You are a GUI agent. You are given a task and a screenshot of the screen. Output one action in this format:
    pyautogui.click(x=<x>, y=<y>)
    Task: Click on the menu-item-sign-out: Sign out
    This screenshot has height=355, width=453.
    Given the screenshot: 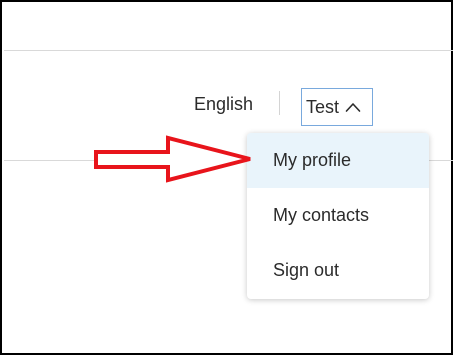 What is the action you would take?
    pyautogui.click(x=338, y=270)
    